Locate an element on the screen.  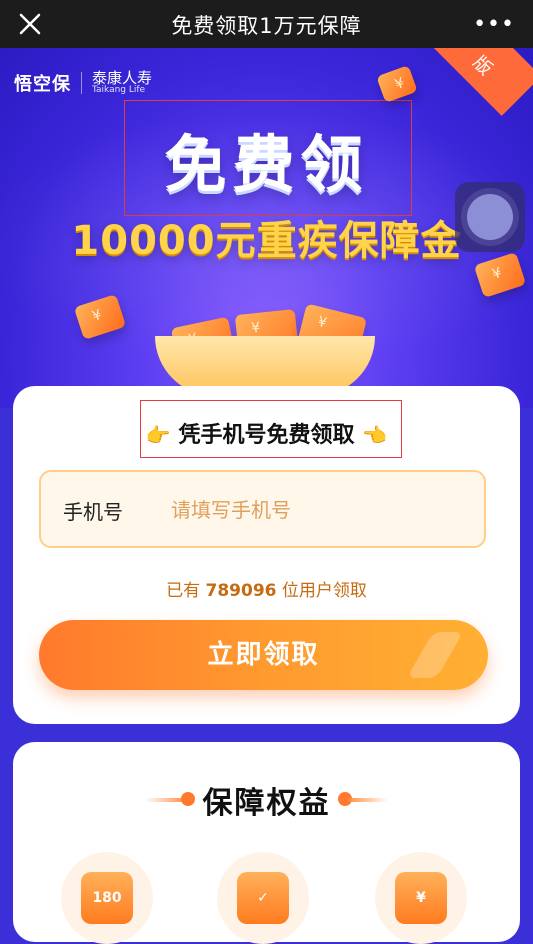
more-horizontal-icon: ••• is located at coordinates (494, 24).